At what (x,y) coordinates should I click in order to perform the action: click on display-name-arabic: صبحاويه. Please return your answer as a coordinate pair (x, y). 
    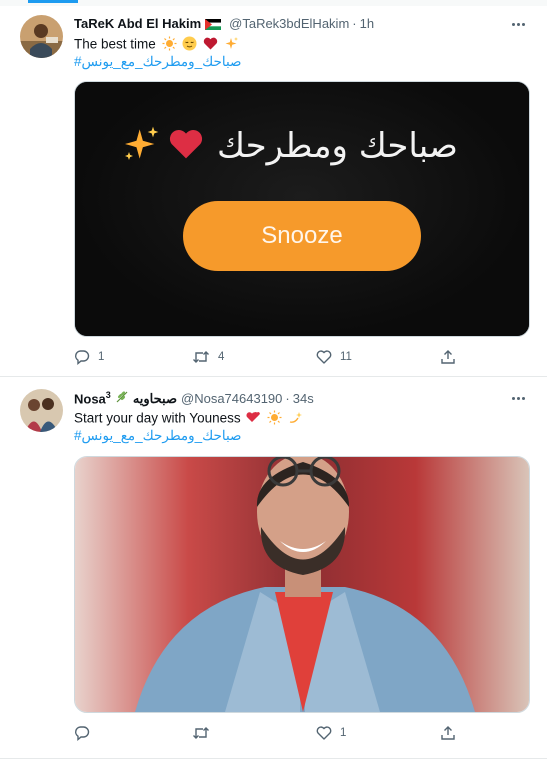
    Looking at the image, I should click on (155, 399).